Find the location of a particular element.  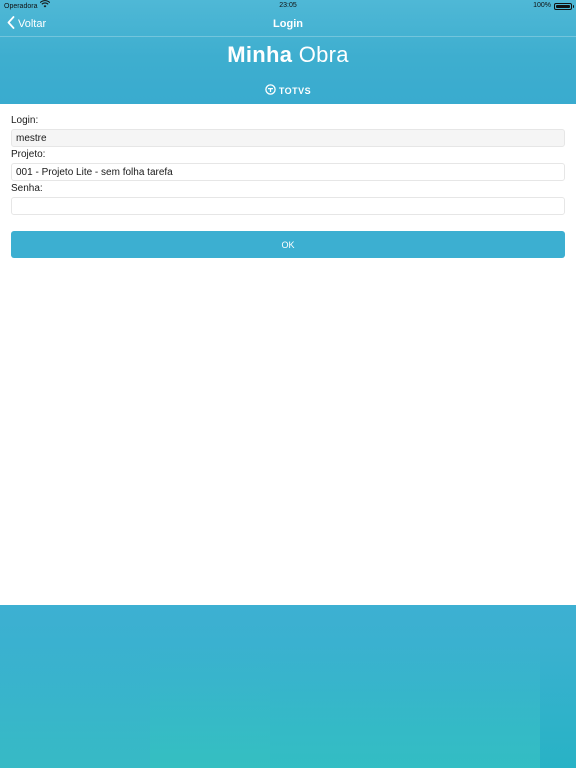

nav-divider is located at coordinates (288, 36).